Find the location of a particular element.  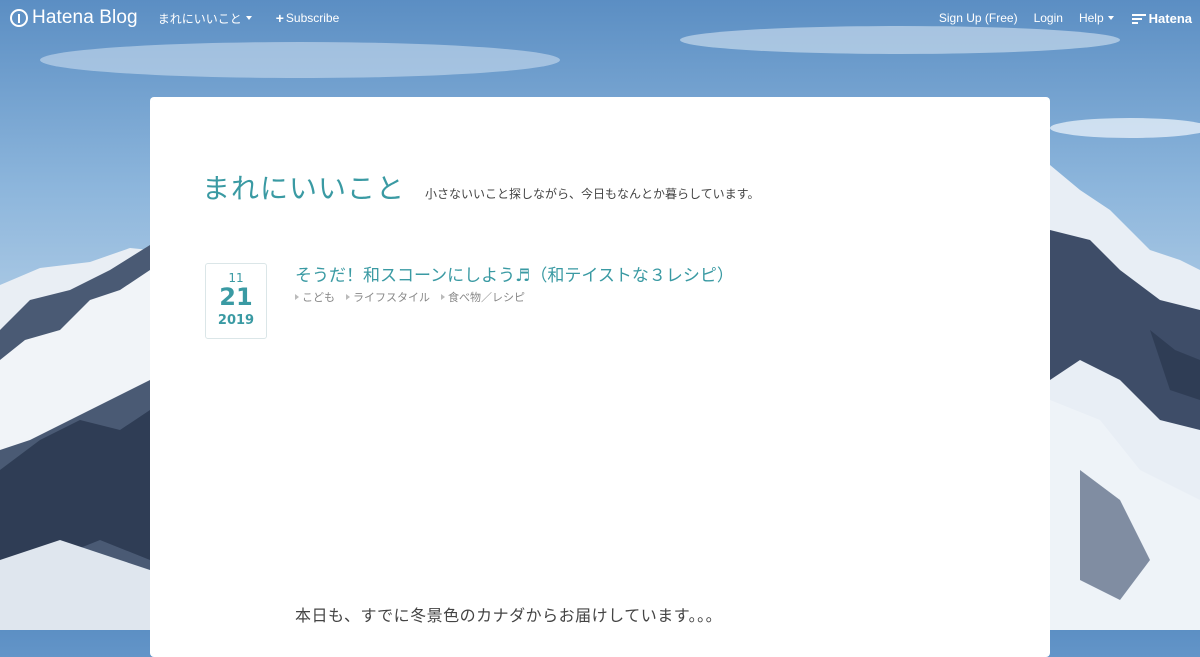

category-link: ライフスタイル is located at coordinates (388, 297).